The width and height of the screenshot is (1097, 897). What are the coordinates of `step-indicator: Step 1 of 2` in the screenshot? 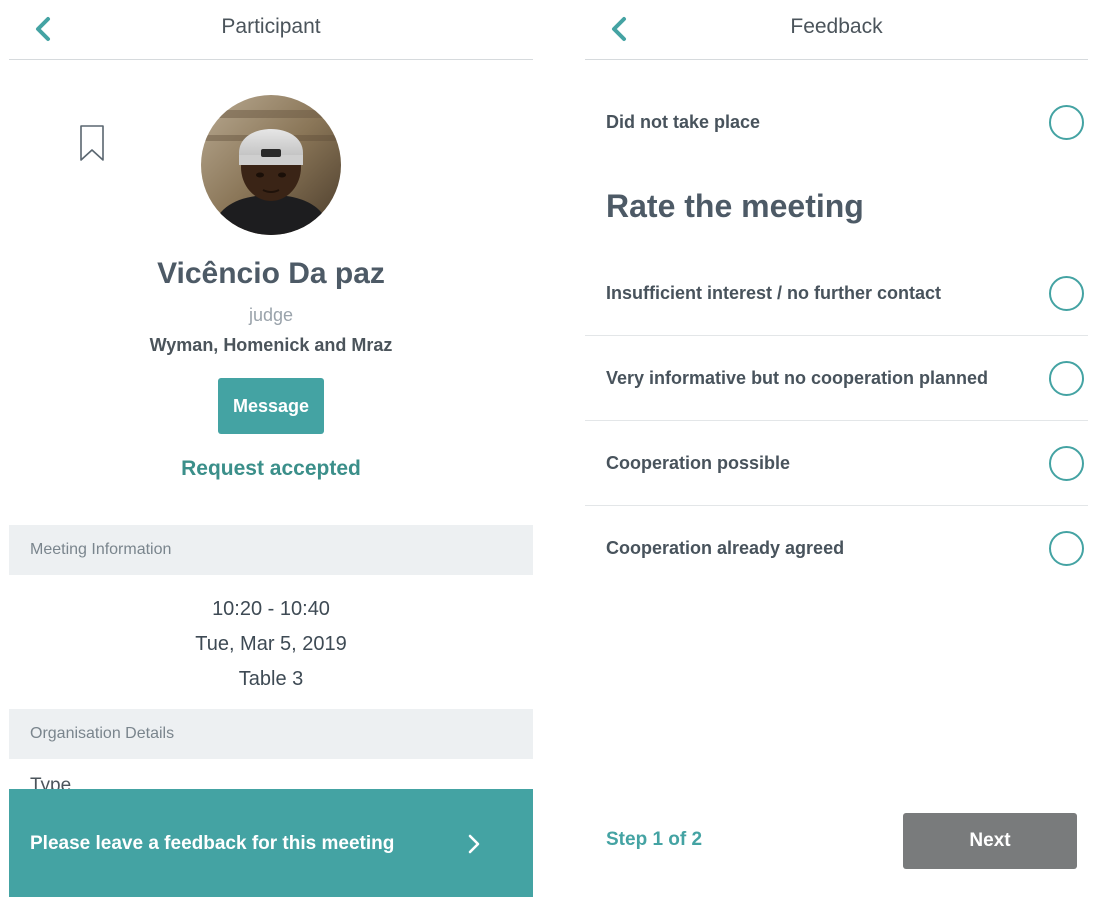 It's located at (654, 839).